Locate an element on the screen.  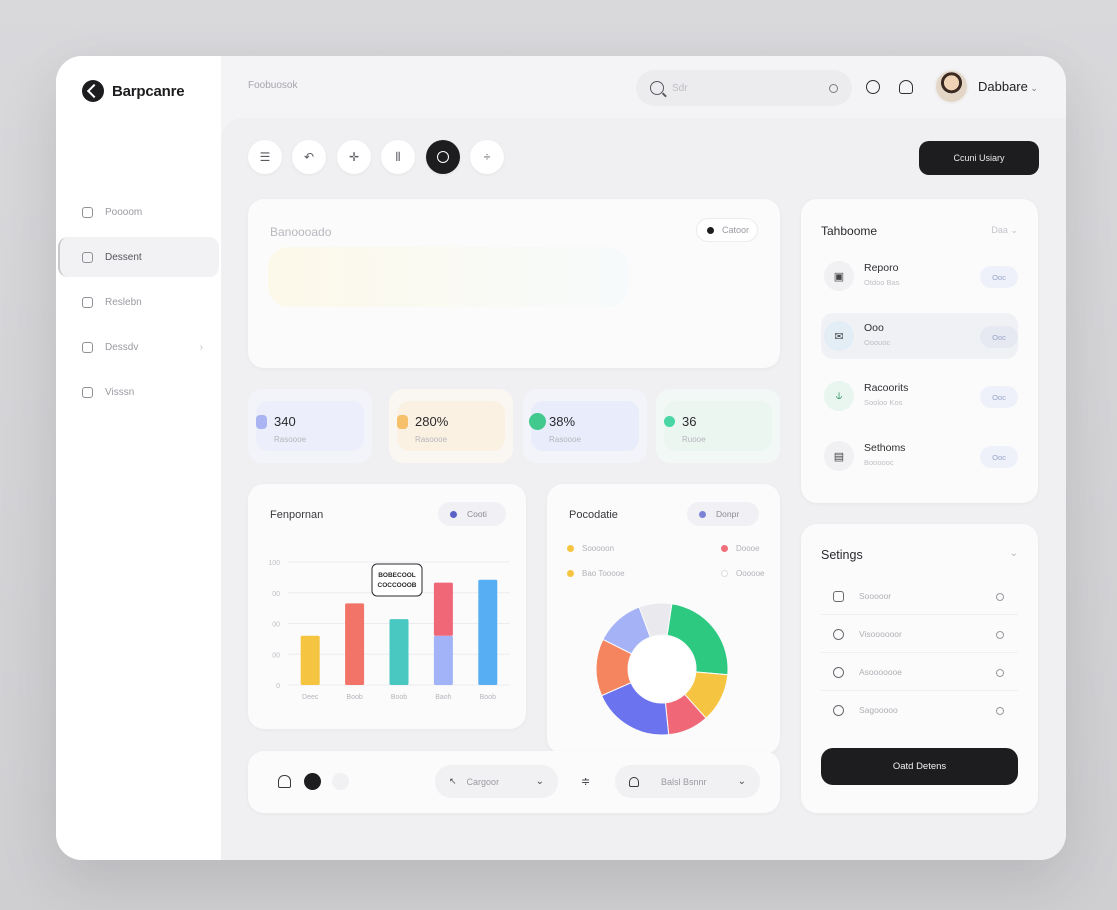
sidebar-item-label: Dessent is located at coordinates (123, 257).